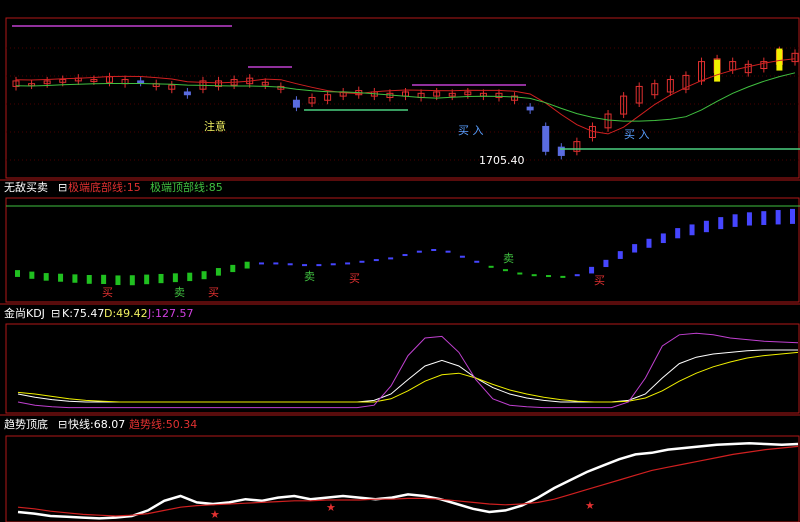 This screenshot has width=800, height=522. I want to click on pane3-toggle-icon: ⊟, so click(62, 424).